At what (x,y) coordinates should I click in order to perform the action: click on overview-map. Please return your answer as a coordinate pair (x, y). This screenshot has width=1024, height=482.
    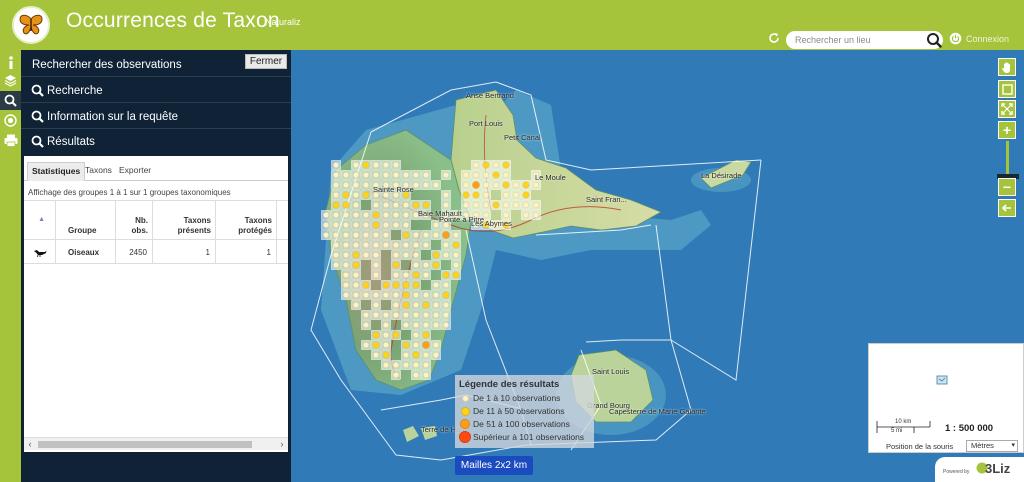
    Looking at the image, I should click on (946, 398).